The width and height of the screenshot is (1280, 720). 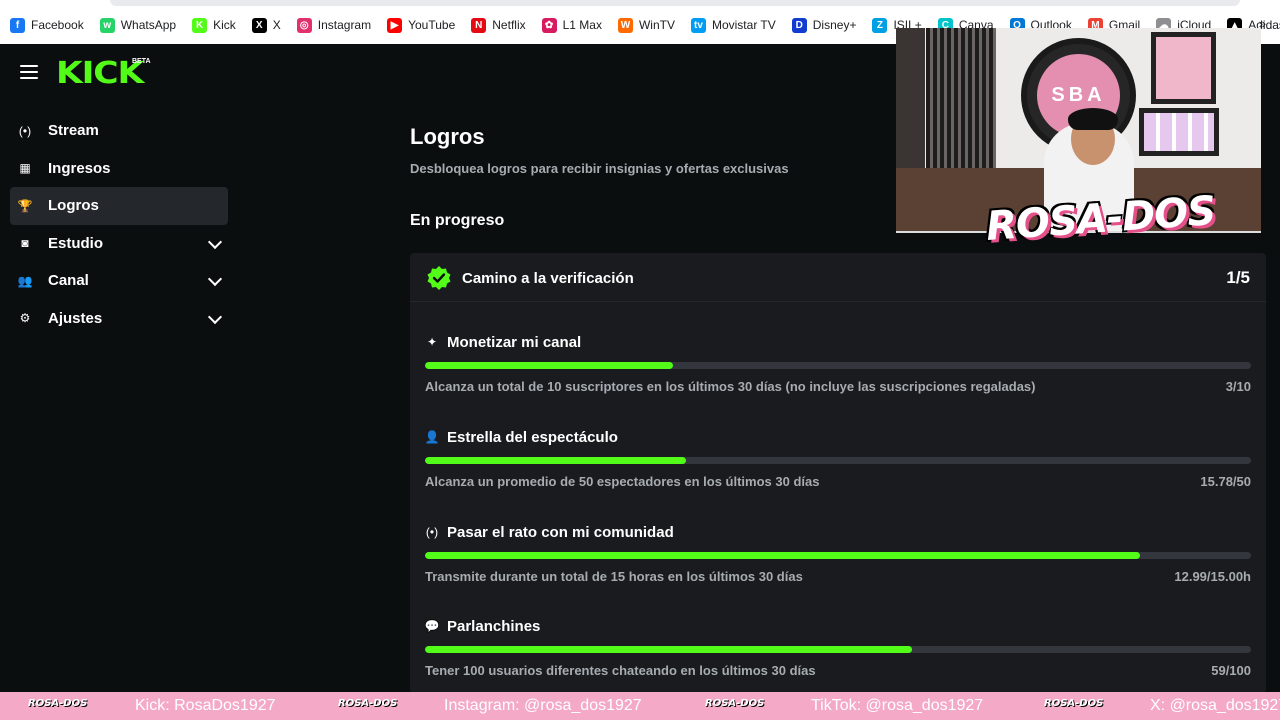 I want to click on goal-value: 15.78/50, so click(x=1225, y=481).